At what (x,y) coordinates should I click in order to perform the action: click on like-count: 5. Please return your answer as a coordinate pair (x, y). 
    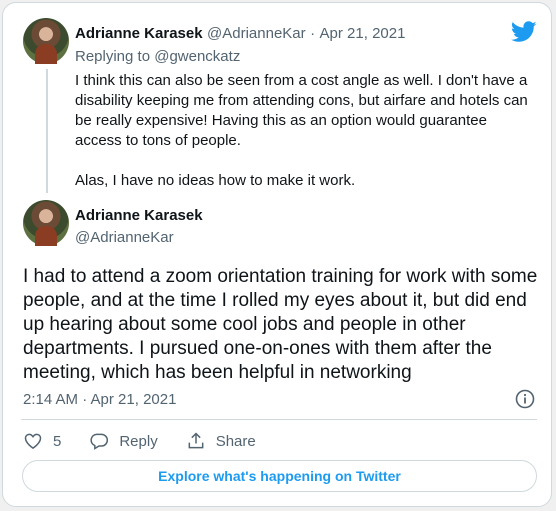
    Looking at the image, I should click on (57, 441).